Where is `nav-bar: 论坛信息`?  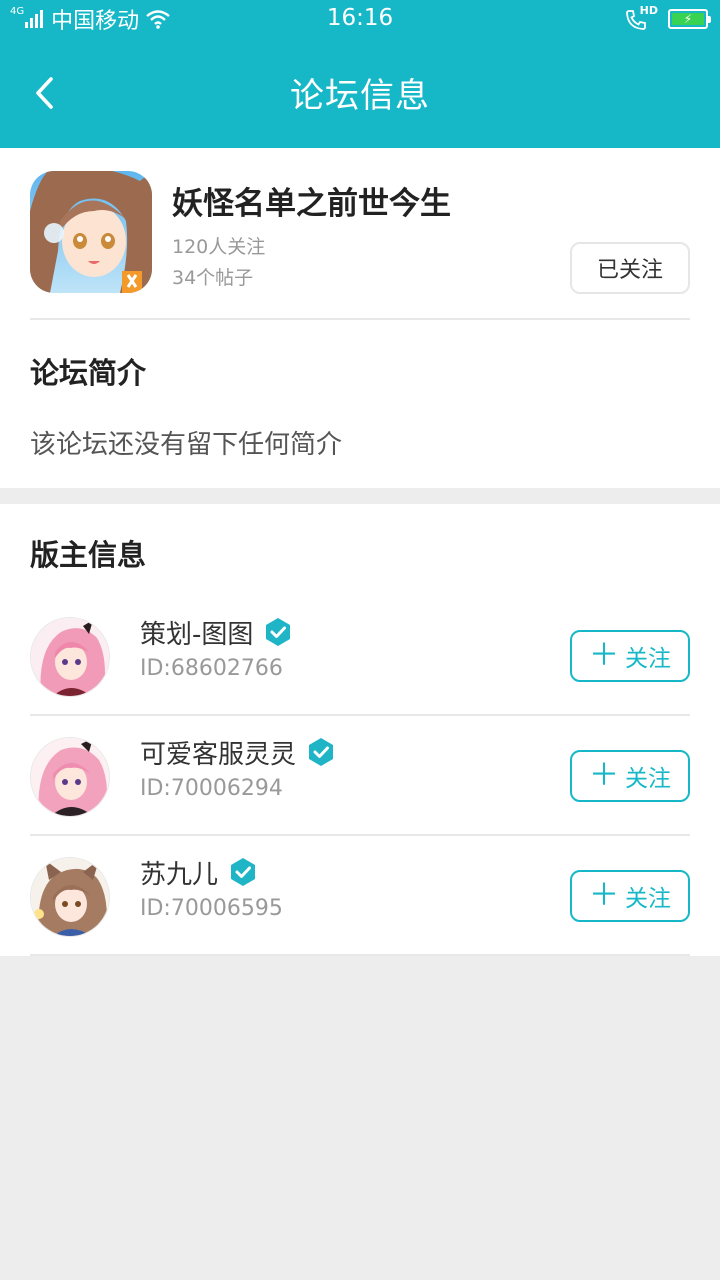 nav-bar: 论坛信息 is located at coordinates (360, 93).